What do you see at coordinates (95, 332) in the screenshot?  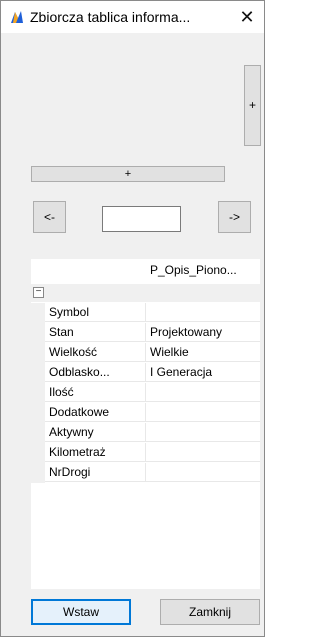 I see `property-label: Stan` at bounding box center [95, 332].